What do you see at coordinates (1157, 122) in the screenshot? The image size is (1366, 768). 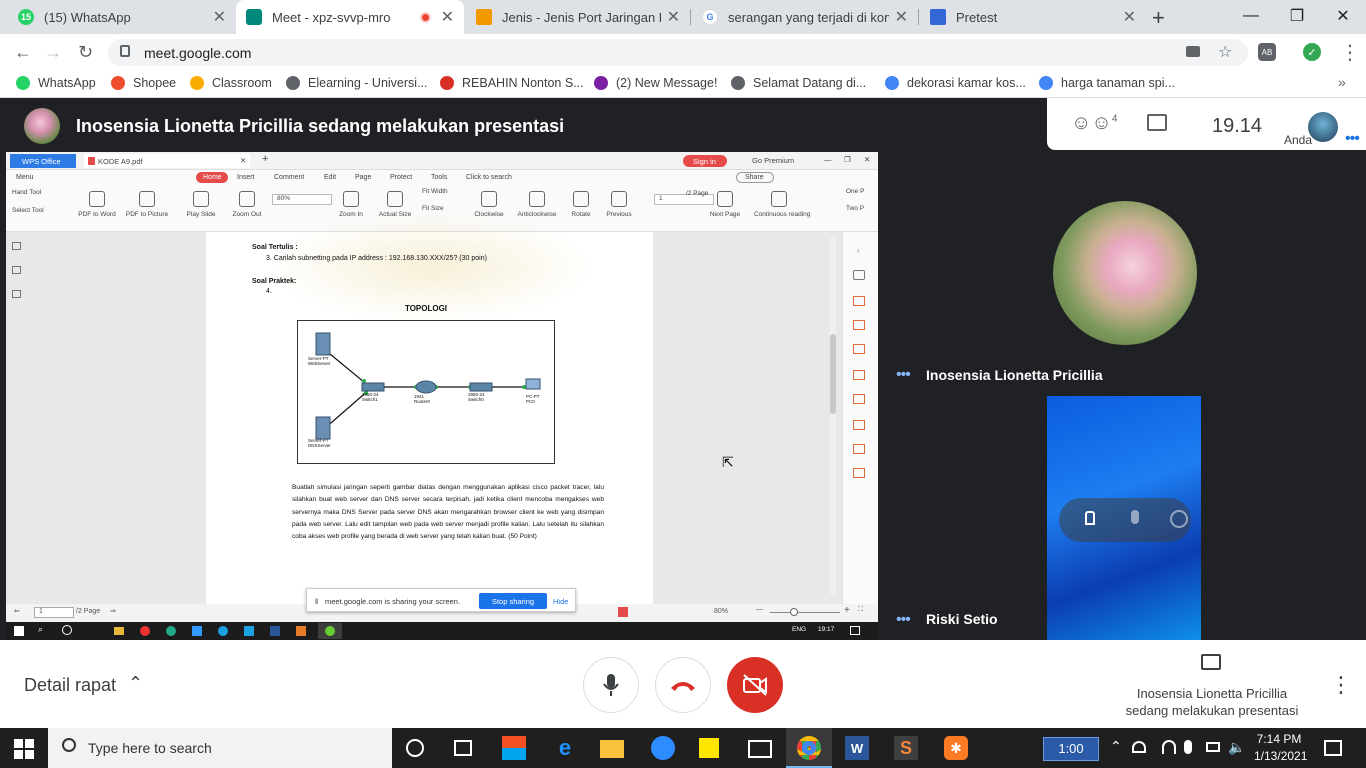 I see `chat-icon` at bounding box center [1157, 122].